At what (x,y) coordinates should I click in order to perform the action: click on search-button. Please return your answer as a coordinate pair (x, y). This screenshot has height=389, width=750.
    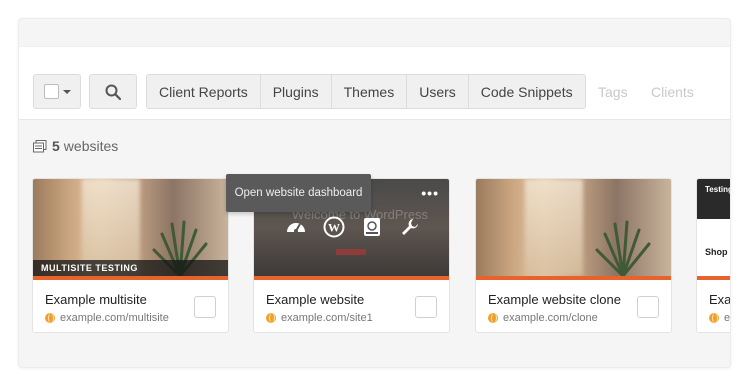
    Looking at the image, I should click on (113, 91).